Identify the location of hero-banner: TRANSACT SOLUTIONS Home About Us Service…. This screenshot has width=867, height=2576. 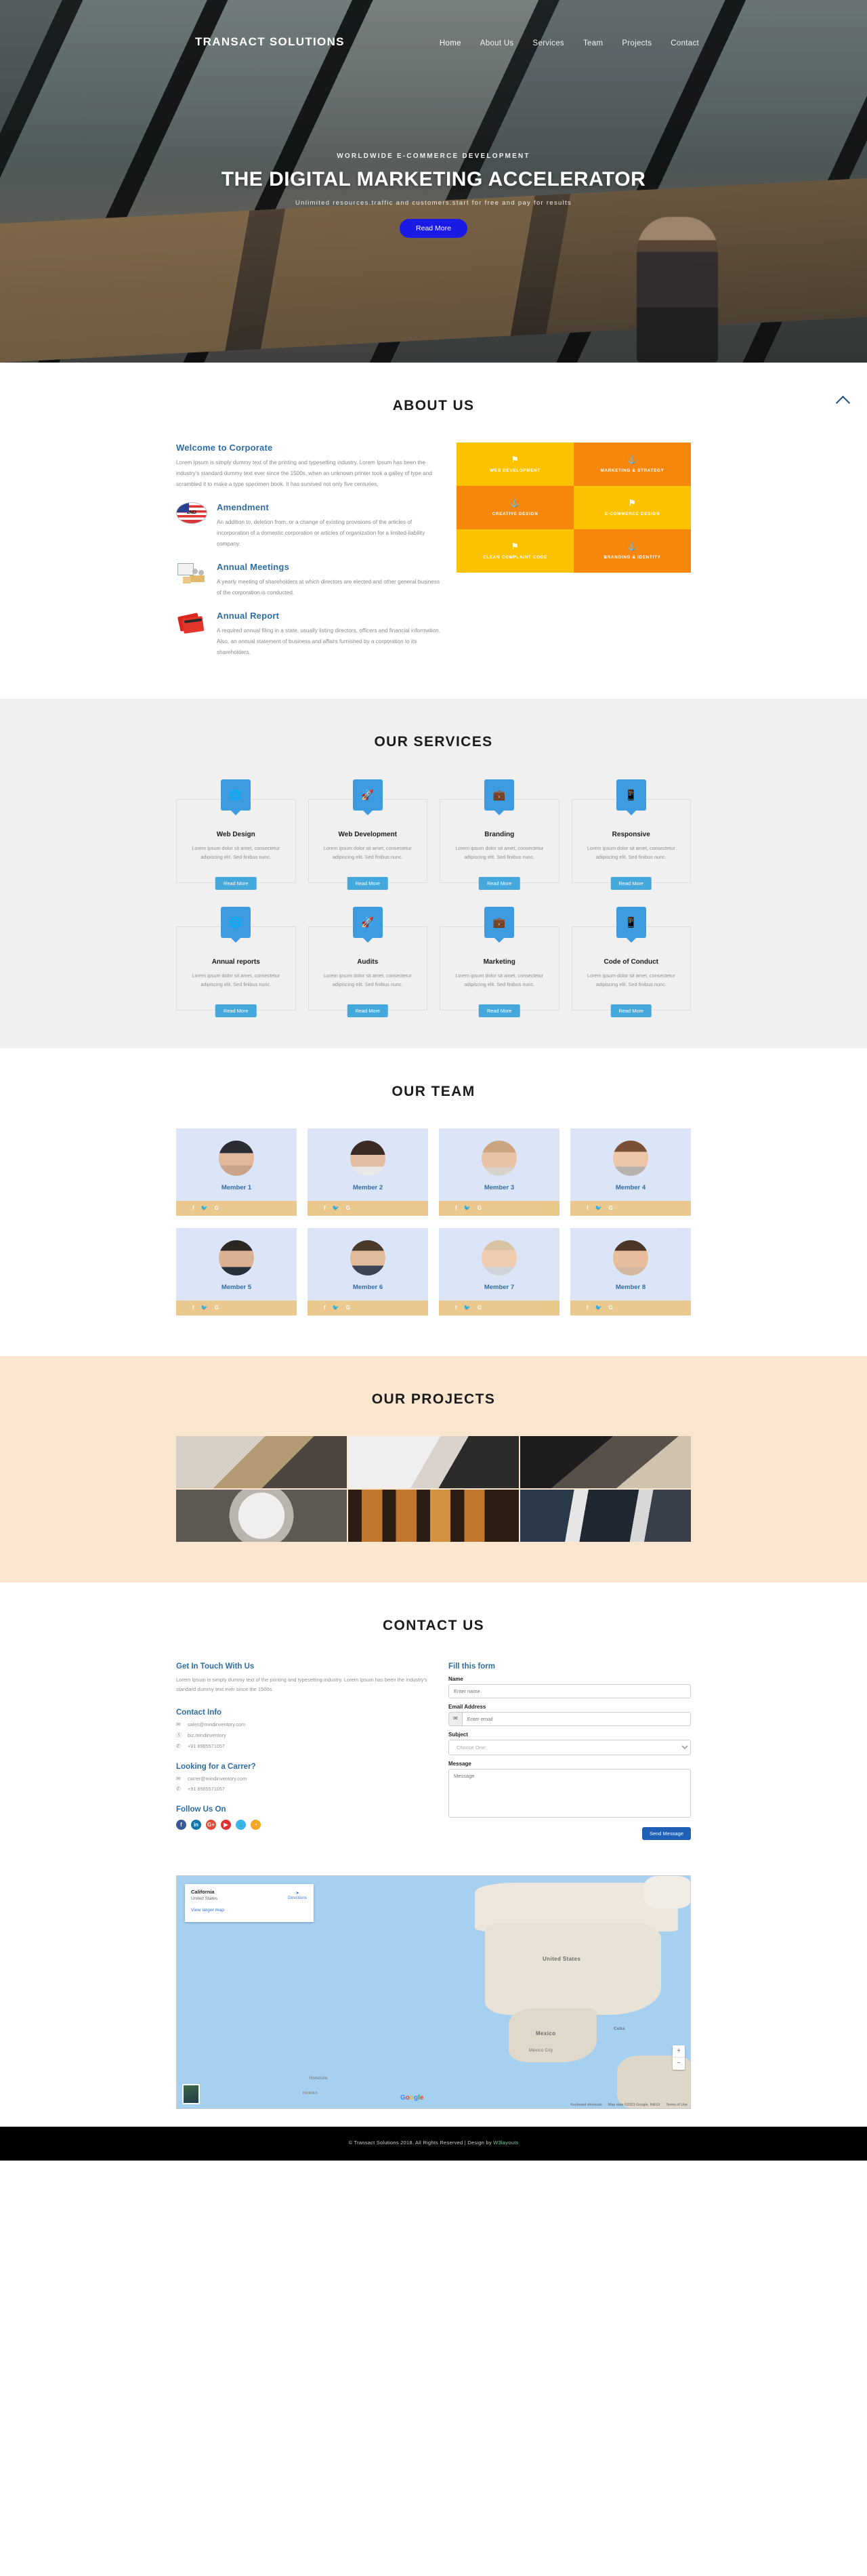
(433, 181).